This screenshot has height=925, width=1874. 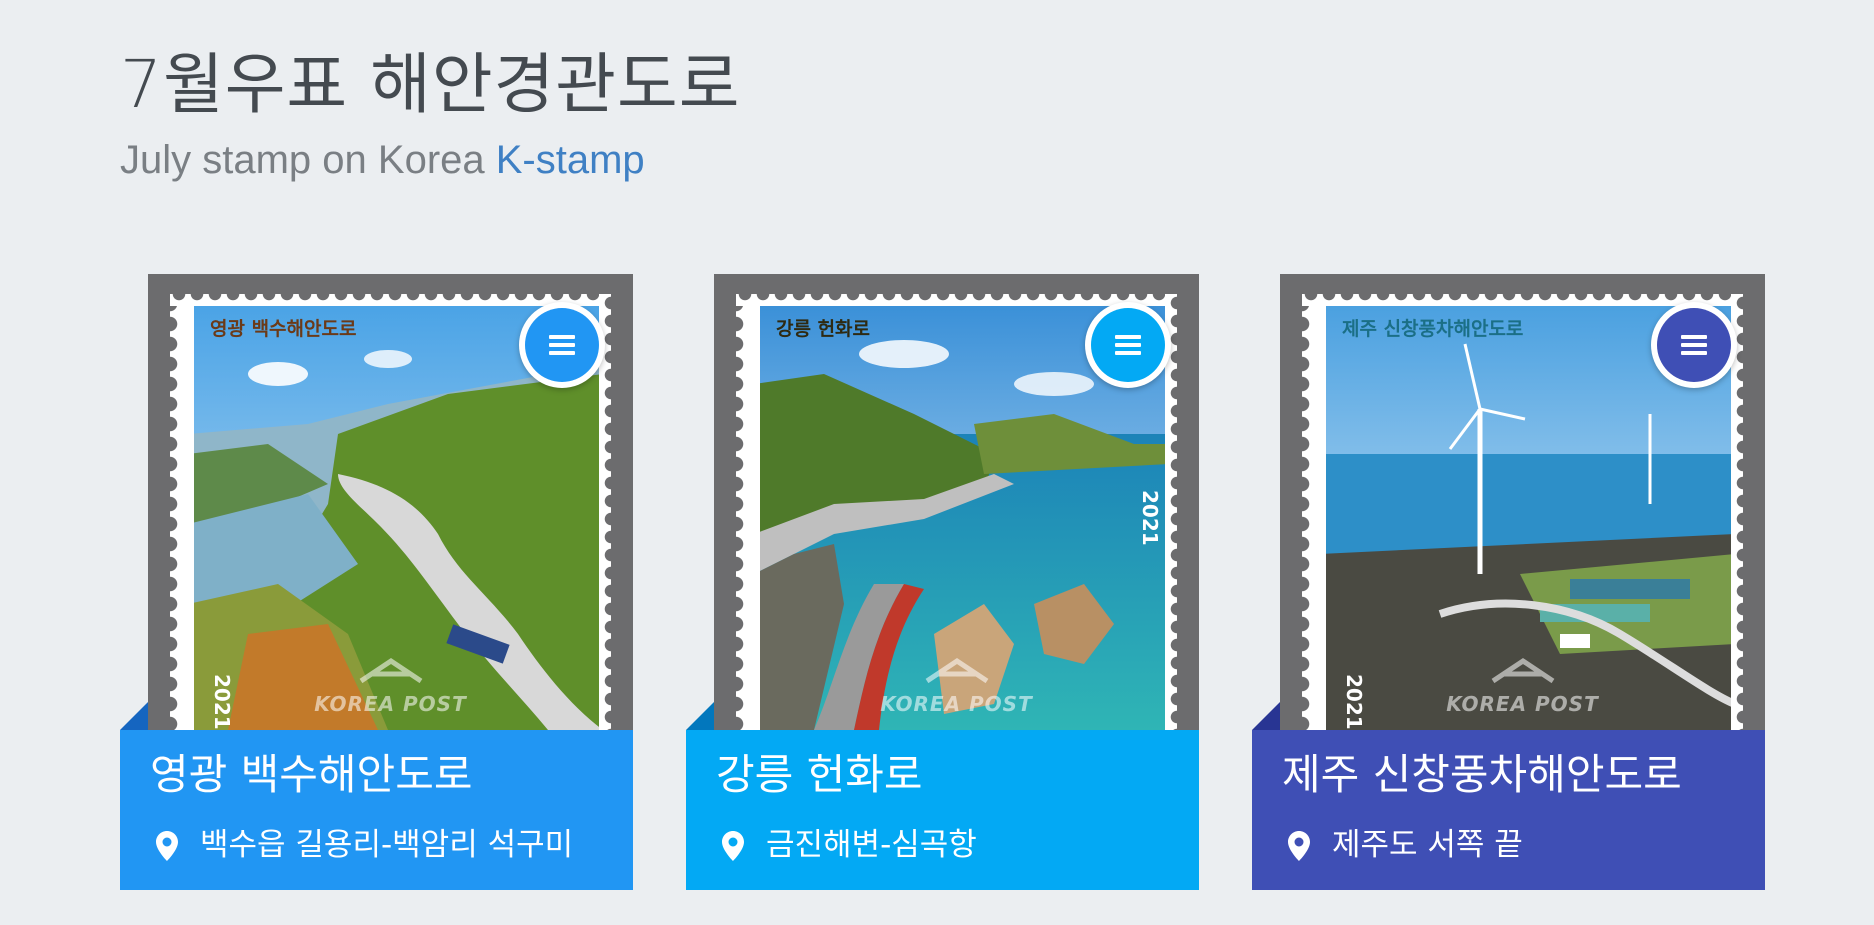 What do you see at coordinates (308, 160) in the screenshot?
I see `subtitle-text: July stamp on Korea` at bounding box center [308, 160].